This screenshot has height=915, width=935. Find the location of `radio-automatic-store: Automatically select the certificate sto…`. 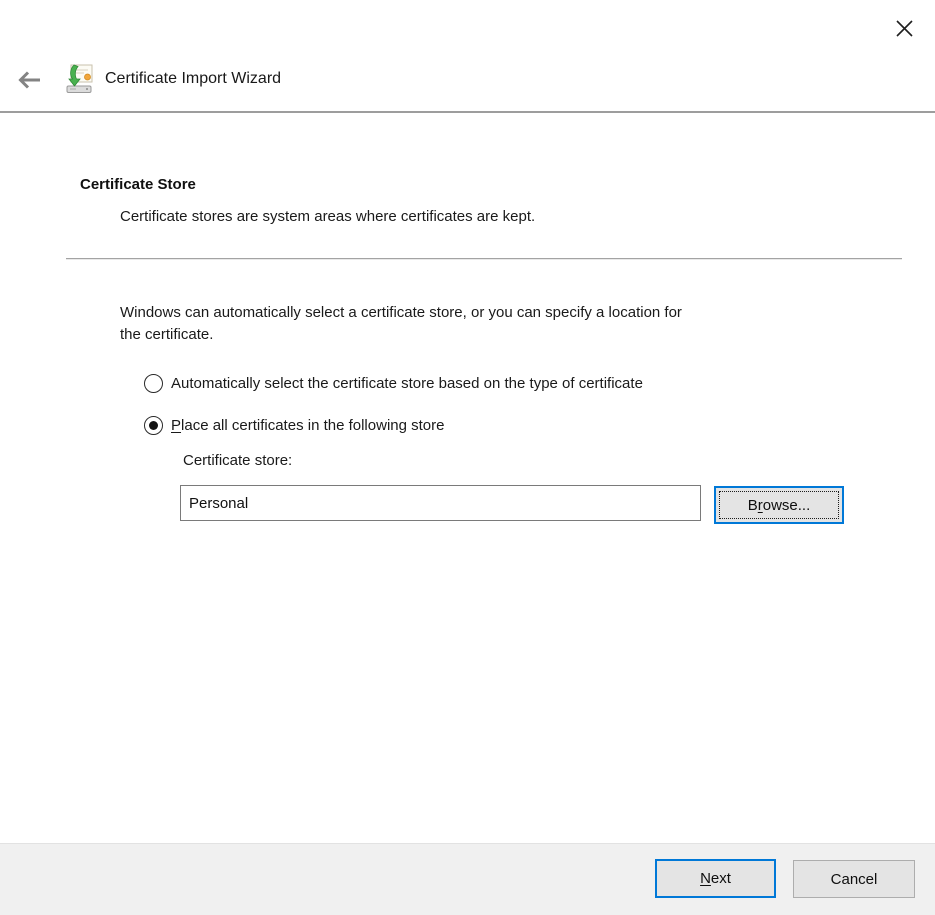

radio-automatic-store: Automatically select the certificate sto… is located at coordinates (393, 383).